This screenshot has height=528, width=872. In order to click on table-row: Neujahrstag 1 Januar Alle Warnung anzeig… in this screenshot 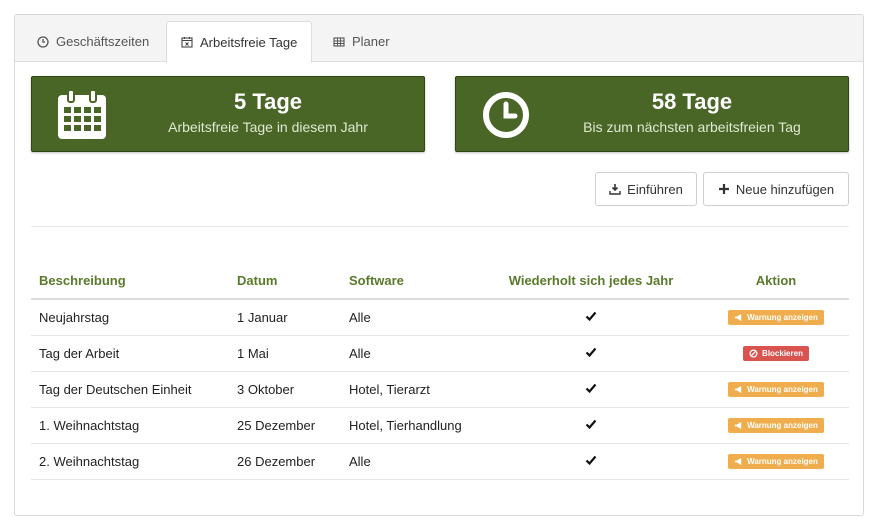, I will do `click(440, 317)`.